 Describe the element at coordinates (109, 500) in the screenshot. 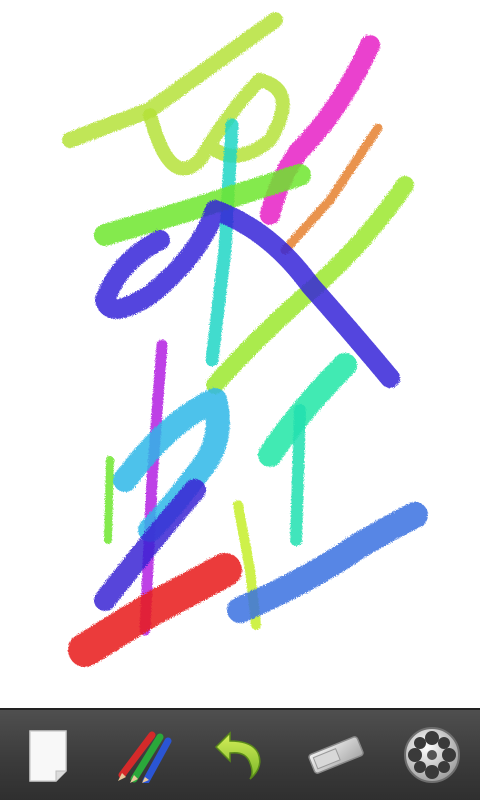

I see `stroke-green-small` at that location.